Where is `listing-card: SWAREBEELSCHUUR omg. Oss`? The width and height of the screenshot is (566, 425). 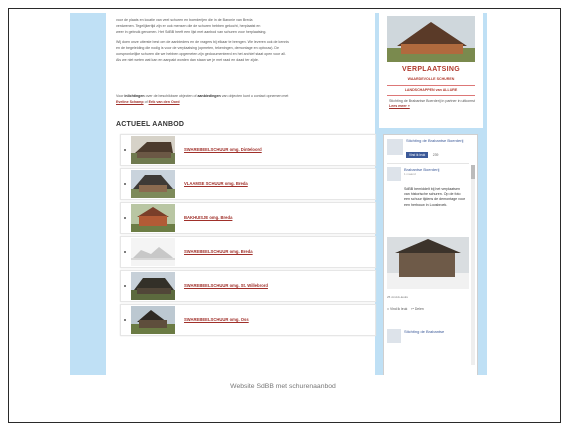
listing-card: SWAREBEELSCHUUR omg. Oss is located at coordinates (248, 320).